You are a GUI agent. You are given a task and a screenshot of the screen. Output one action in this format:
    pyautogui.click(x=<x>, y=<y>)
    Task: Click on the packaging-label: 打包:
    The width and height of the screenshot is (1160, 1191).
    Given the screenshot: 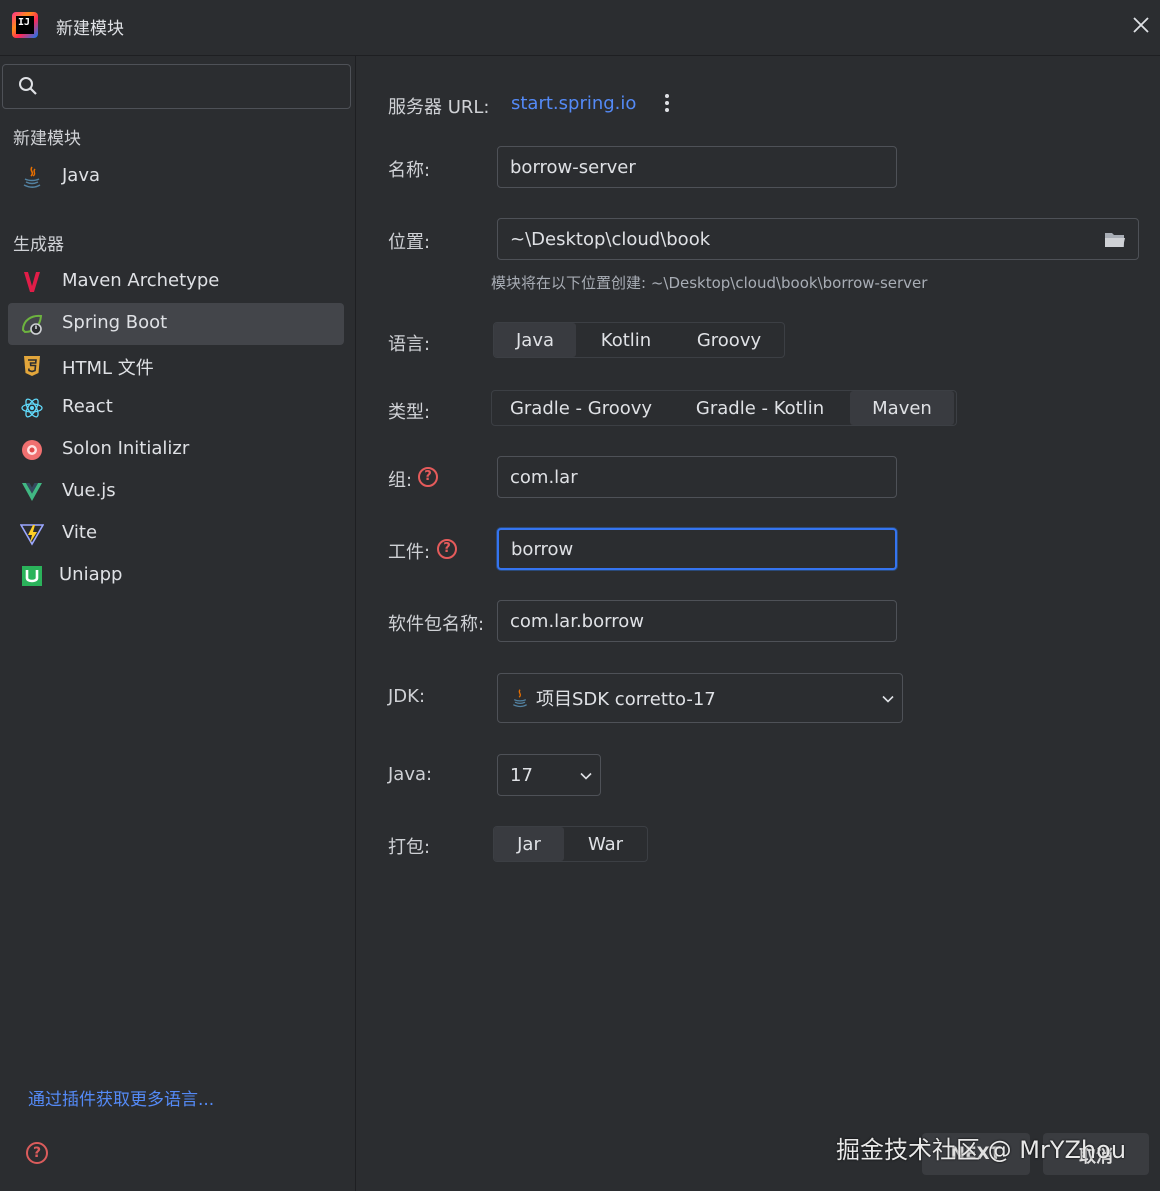 What is the action you would take?
    pyautogui.click(x=409, y=847)
    